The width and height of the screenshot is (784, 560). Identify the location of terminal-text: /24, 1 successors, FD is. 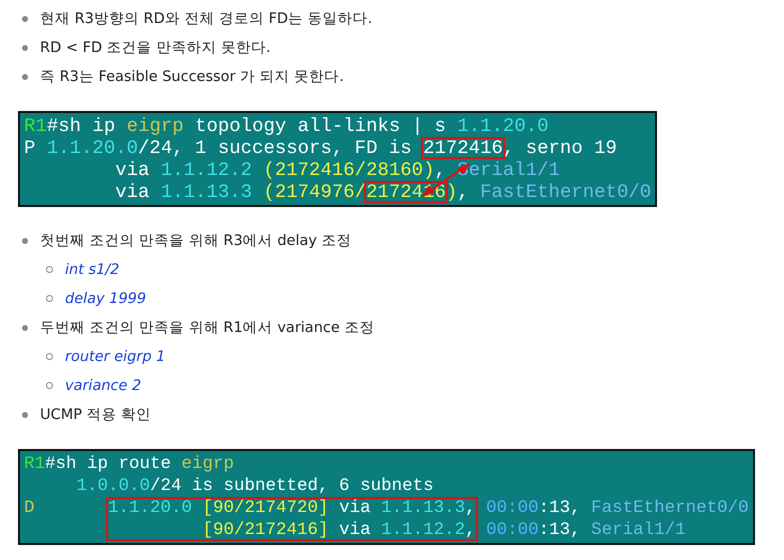
(275, 148).